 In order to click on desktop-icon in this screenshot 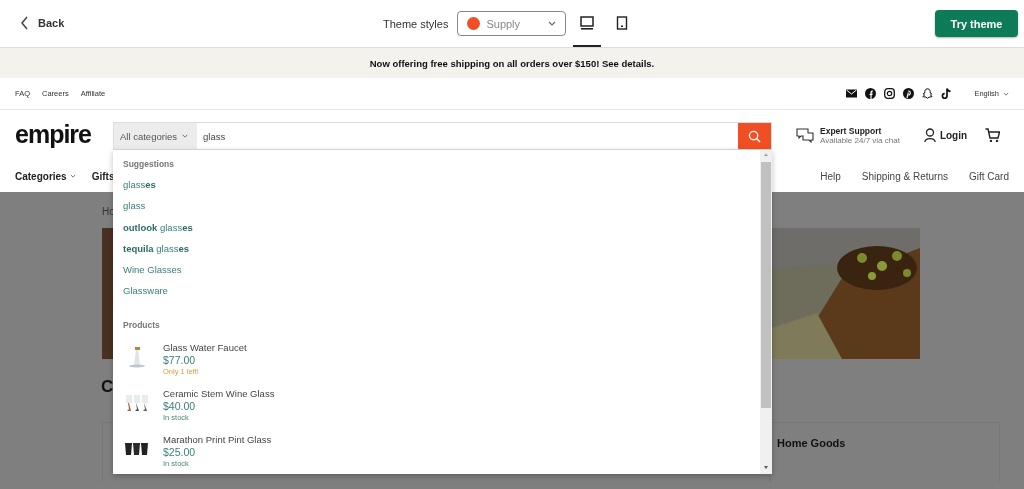, I will do `click(587, 22)`.